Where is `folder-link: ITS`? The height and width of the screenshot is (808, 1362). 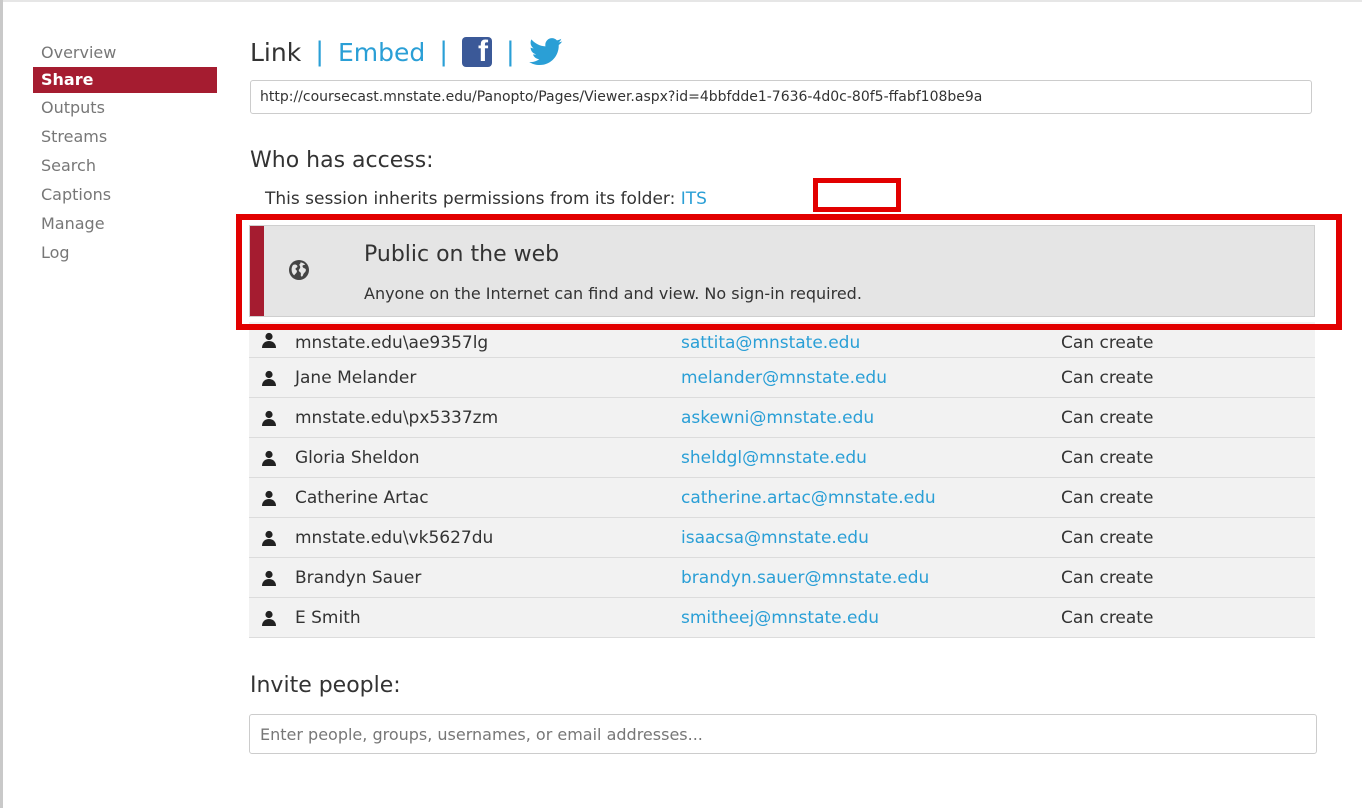 folder-link: ITS is located at coordinates (694, 199).